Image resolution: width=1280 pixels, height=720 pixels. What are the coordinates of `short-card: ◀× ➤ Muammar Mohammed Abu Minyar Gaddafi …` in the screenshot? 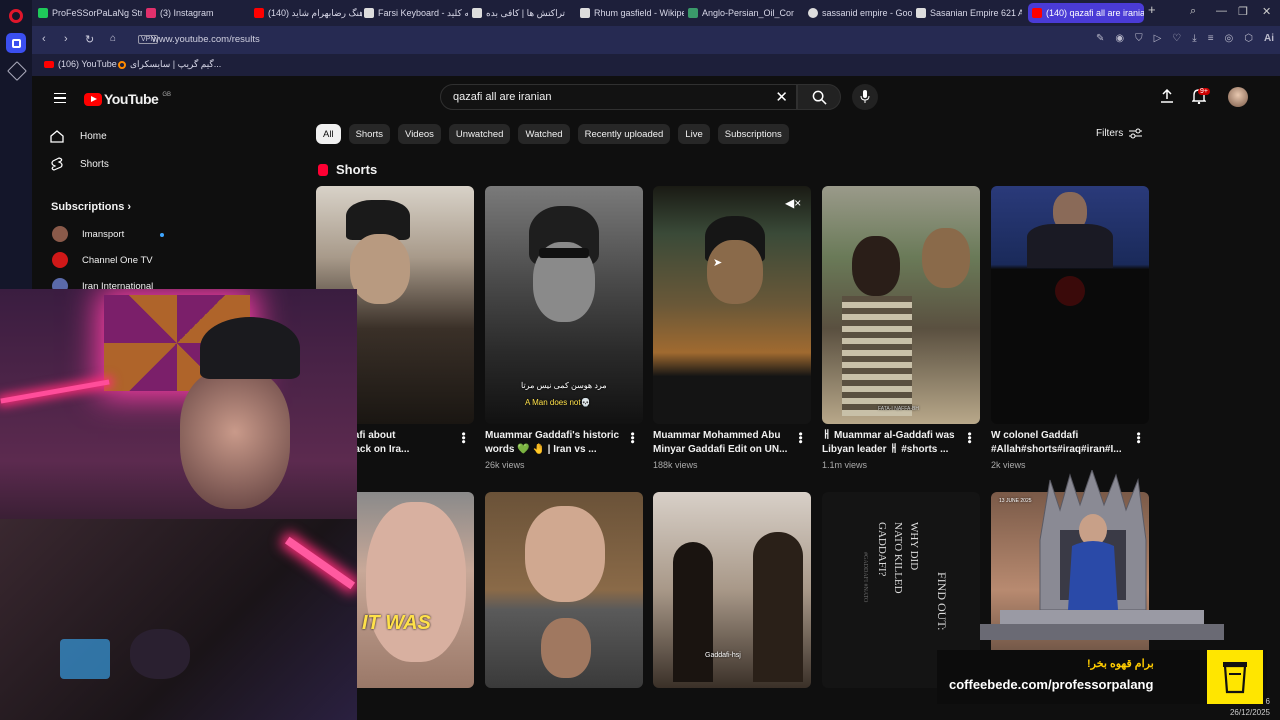 It's located at (732, 328).